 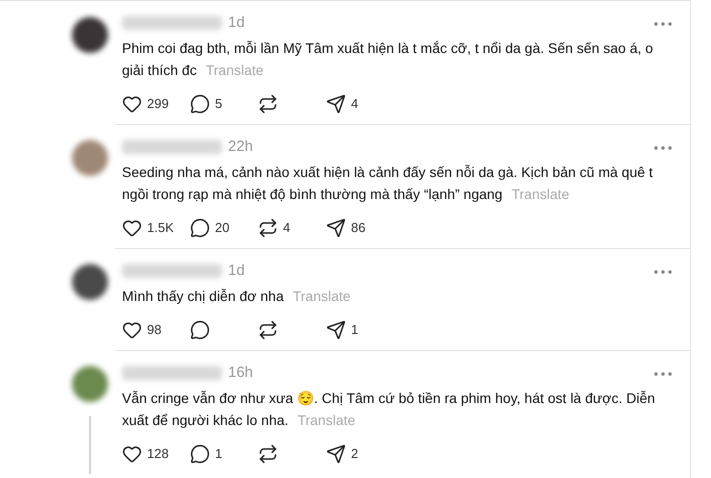 I want to click on comment-text: Mình thấy chị diễn đơ nha Translate, so click(x=237, y=296).